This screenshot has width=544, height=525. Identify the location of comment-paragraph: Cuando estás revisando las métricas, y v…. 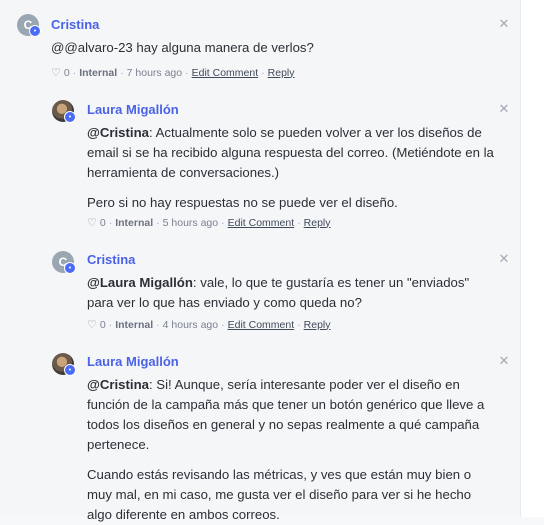
(292, 495).